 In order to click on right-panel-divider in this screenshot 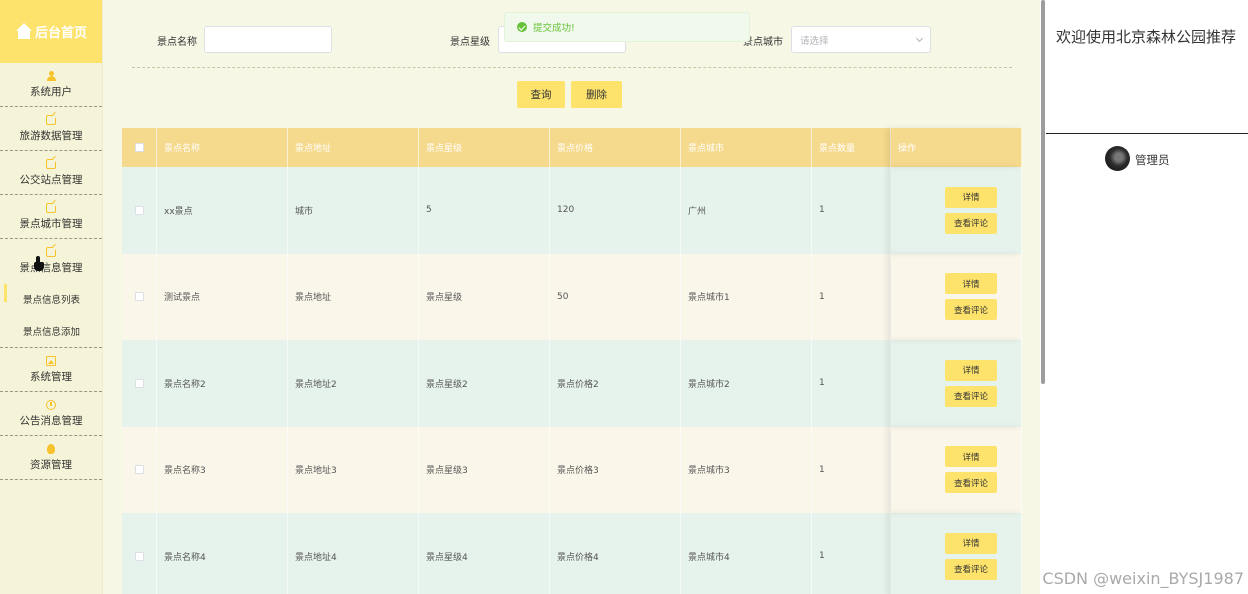, I will do `click(1147, 133)`.